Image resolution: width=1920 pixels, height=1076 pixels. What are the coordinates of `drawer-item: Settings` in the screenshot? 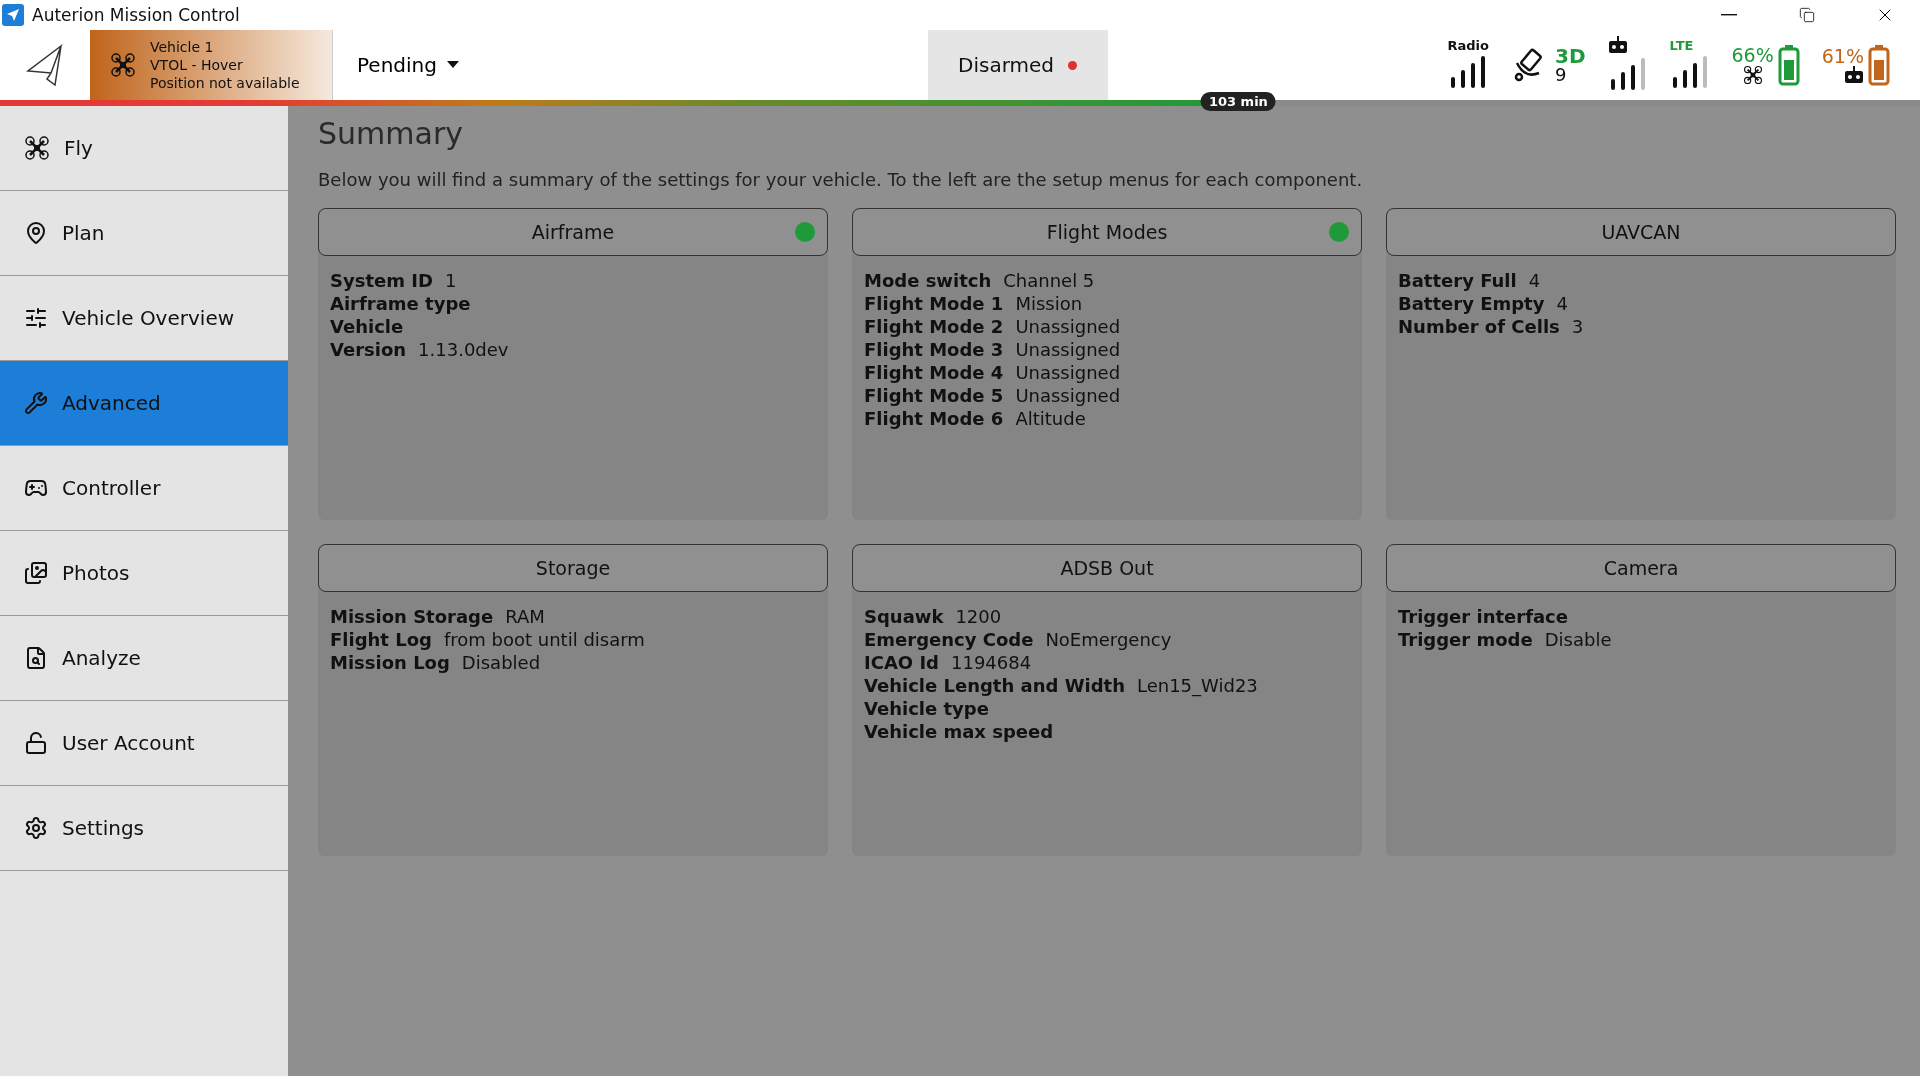 It's located at (144, 828).